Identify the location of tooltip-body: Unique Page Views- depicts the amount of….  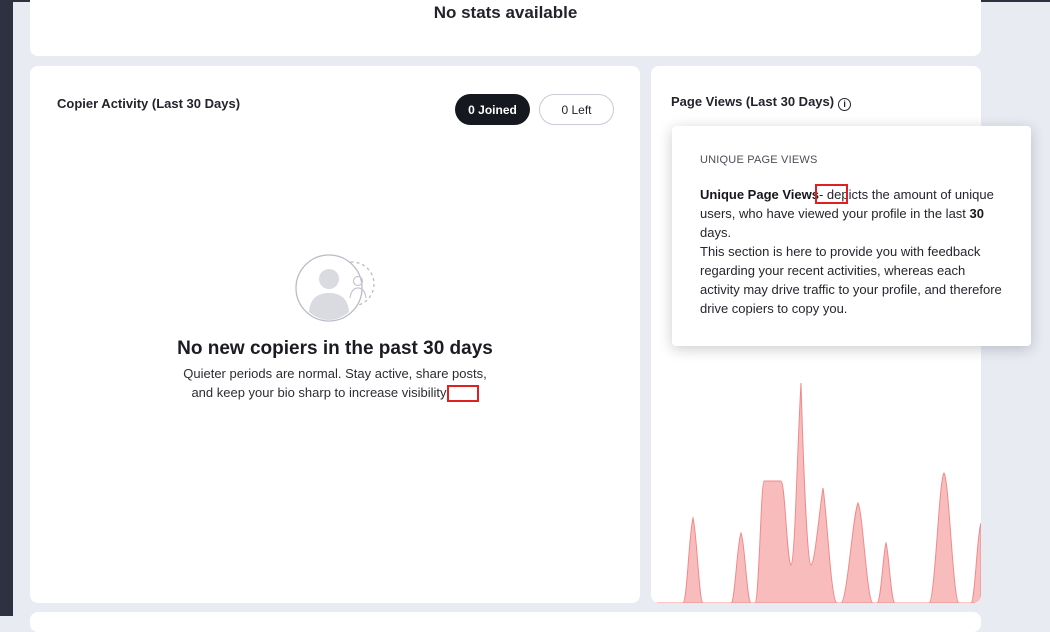
(852, 251).